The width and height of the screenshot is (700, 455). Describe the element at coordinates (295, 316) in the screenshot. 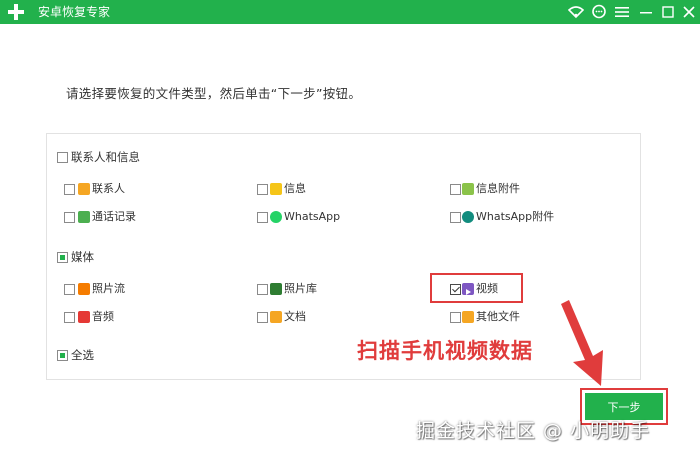

I see `documents-label: 文档` at that location.